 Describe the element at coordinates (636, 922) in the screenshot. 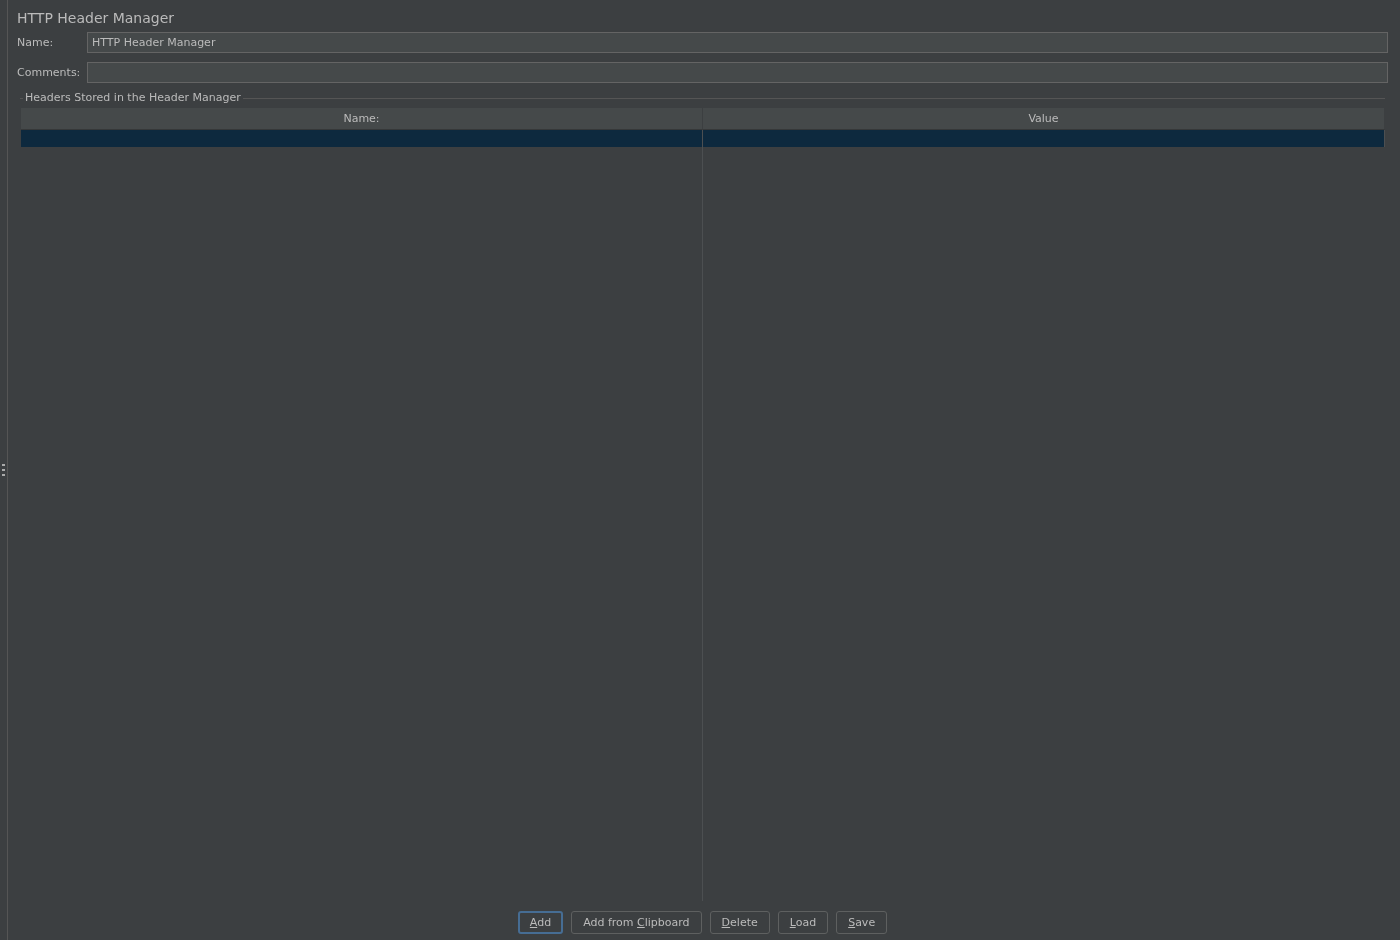

I see `action-button: Add from Clipboard` at that location.